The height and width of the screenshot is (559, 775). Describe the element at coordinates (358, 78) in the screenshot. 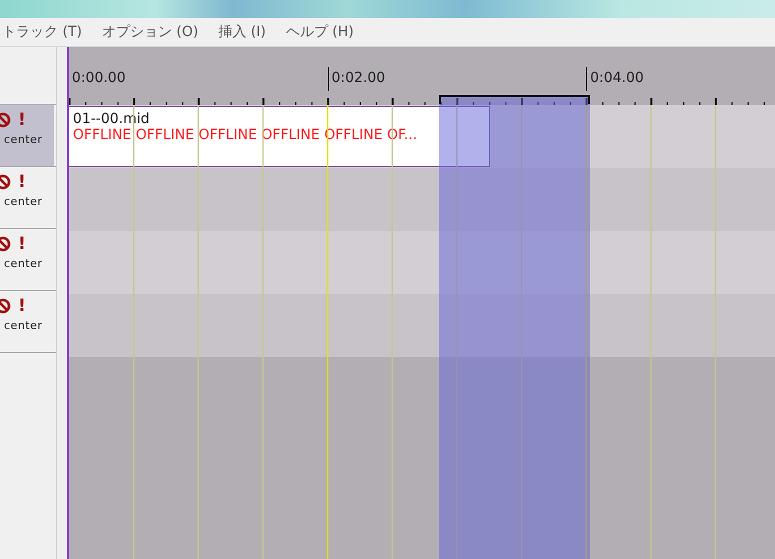

I see `time-label: 0:02.00` at that location.